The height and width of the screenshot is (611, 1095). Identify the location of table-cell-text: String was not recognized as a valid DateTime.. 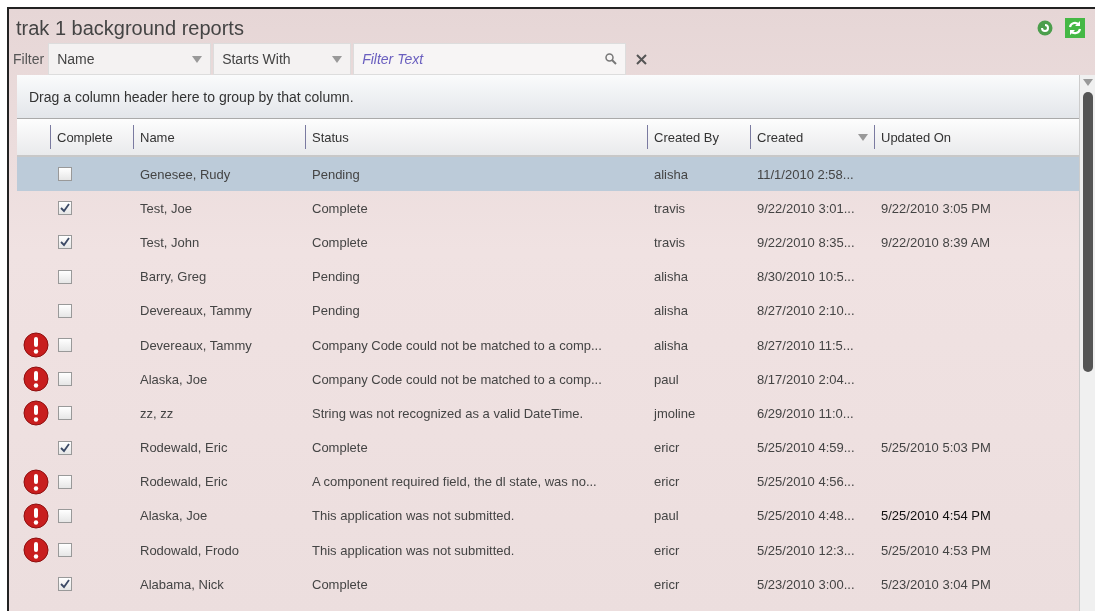
(448, 413).